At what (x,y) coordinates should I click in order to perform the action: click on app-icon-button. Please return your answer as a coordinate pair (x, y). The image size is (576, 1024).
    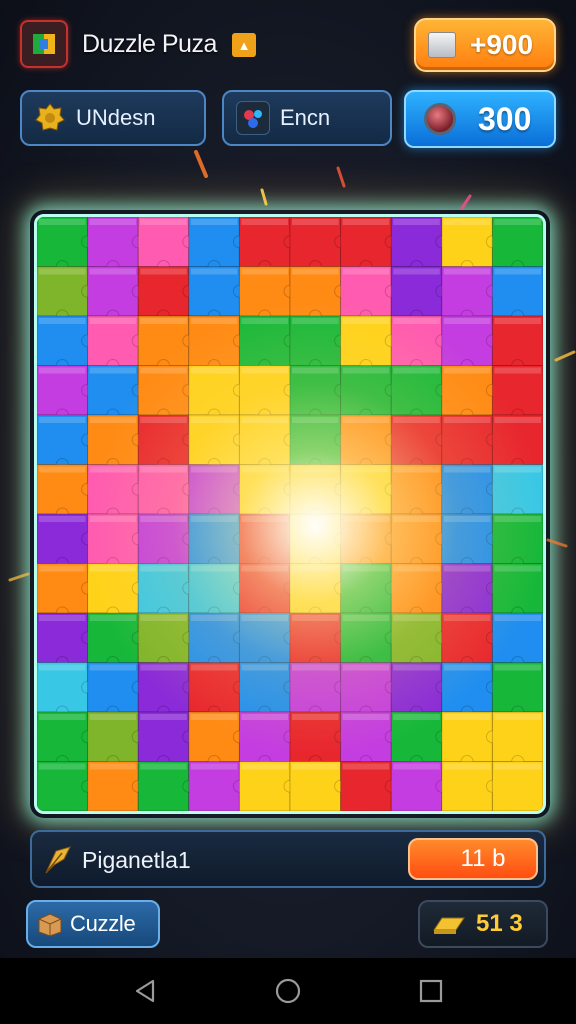
    Looking at the image, I should click on (44, 44).